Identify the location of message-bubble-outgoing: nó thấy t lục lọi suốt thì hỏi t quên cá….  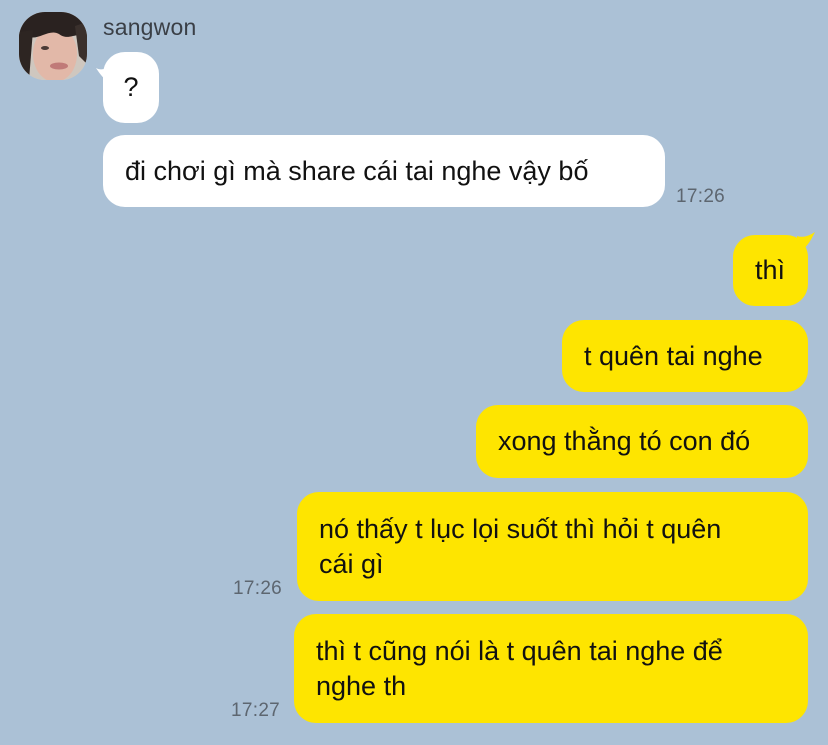
(552, 546).